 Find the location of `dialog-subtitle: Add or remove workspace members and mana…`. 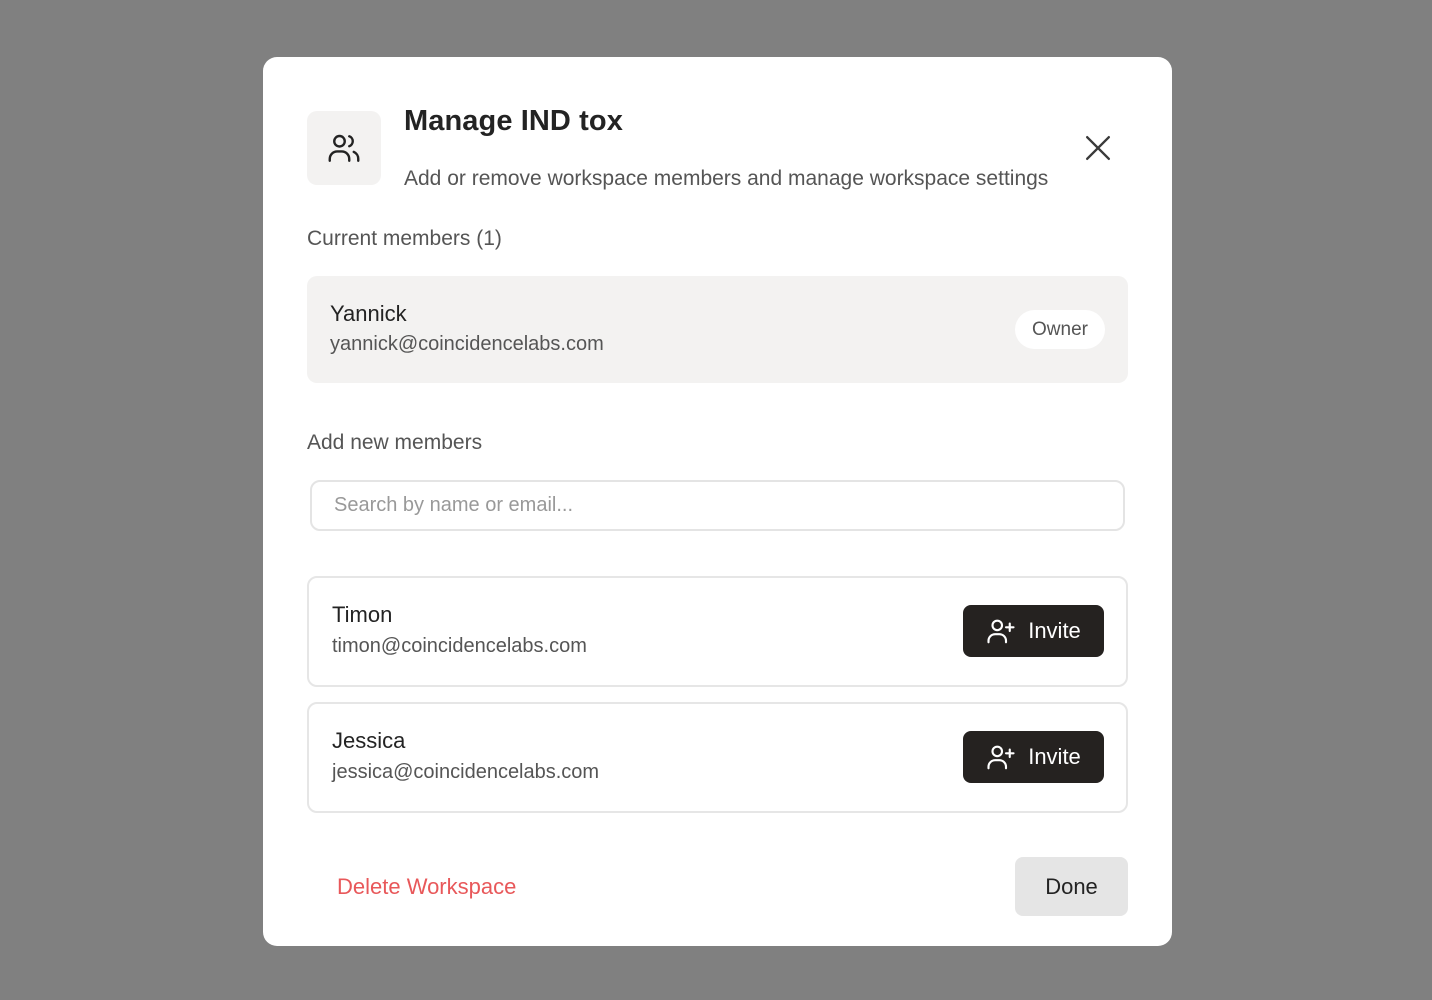

dialog-subtitle: Add or remove workspace members and mana… is located at coordinates (726, 178).